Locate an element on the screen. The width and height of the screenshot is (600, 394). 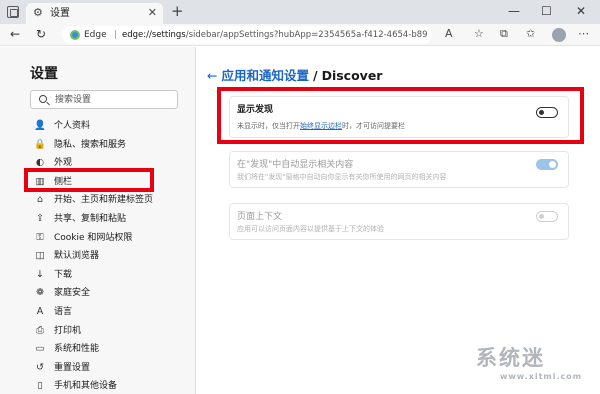
new-tab-button: + is located at coordinates (177, 11).